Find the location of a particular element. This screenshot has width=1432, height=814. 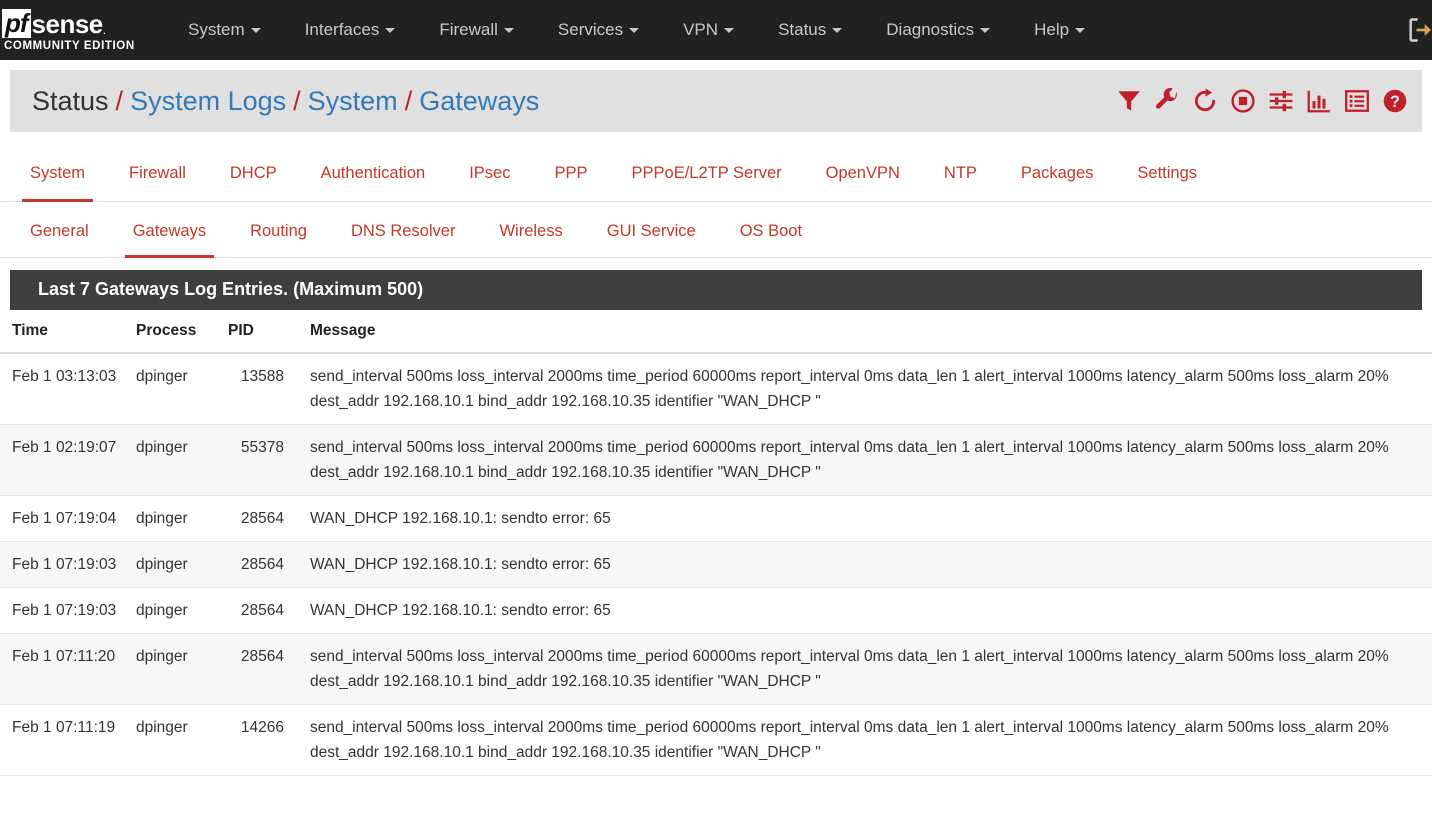

tab-firewall: Firewall is located at coordinates (157, 182).